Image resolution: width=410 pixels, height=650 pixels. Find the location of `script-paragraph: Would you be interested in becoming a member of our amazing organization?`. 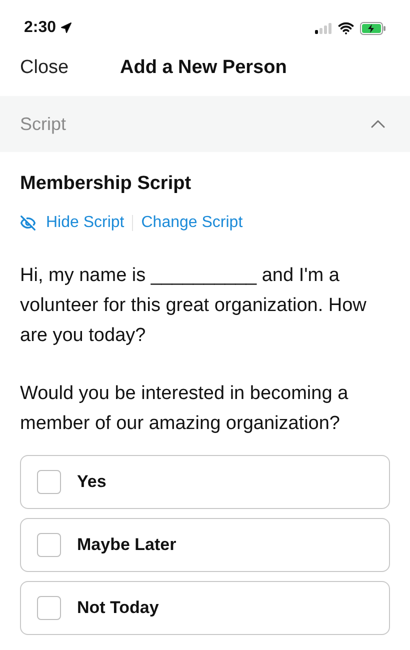

script-paragraph: Would you be interested in becoming a member of our amazing organization? is located at coordinates (185, 409).